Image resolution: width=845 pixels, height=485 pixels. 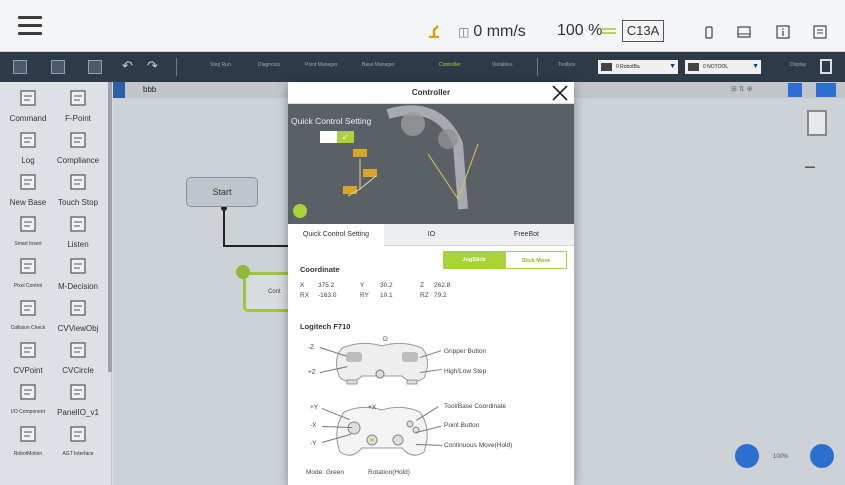 What do you see at coordinates (28, 276) in the screenshot?
I see `palette-item-pixel-control: Pixel Control` at bounding box center [28, 276].